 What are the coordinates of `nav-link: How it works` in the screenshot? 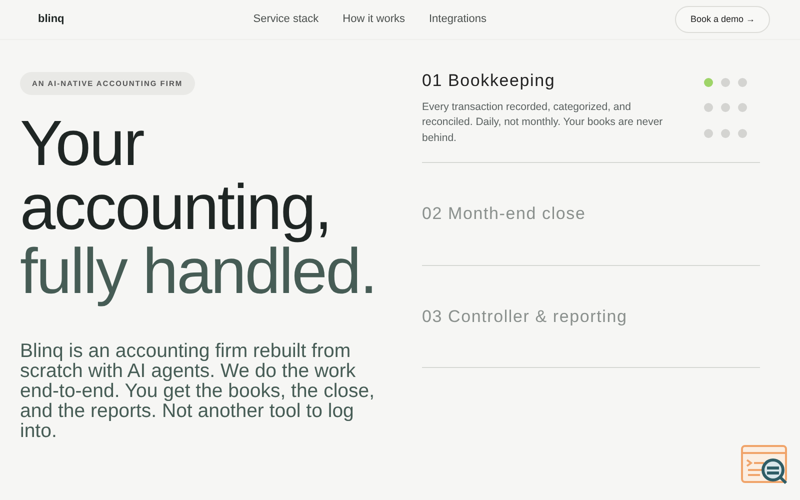 It's located at (373, 19).